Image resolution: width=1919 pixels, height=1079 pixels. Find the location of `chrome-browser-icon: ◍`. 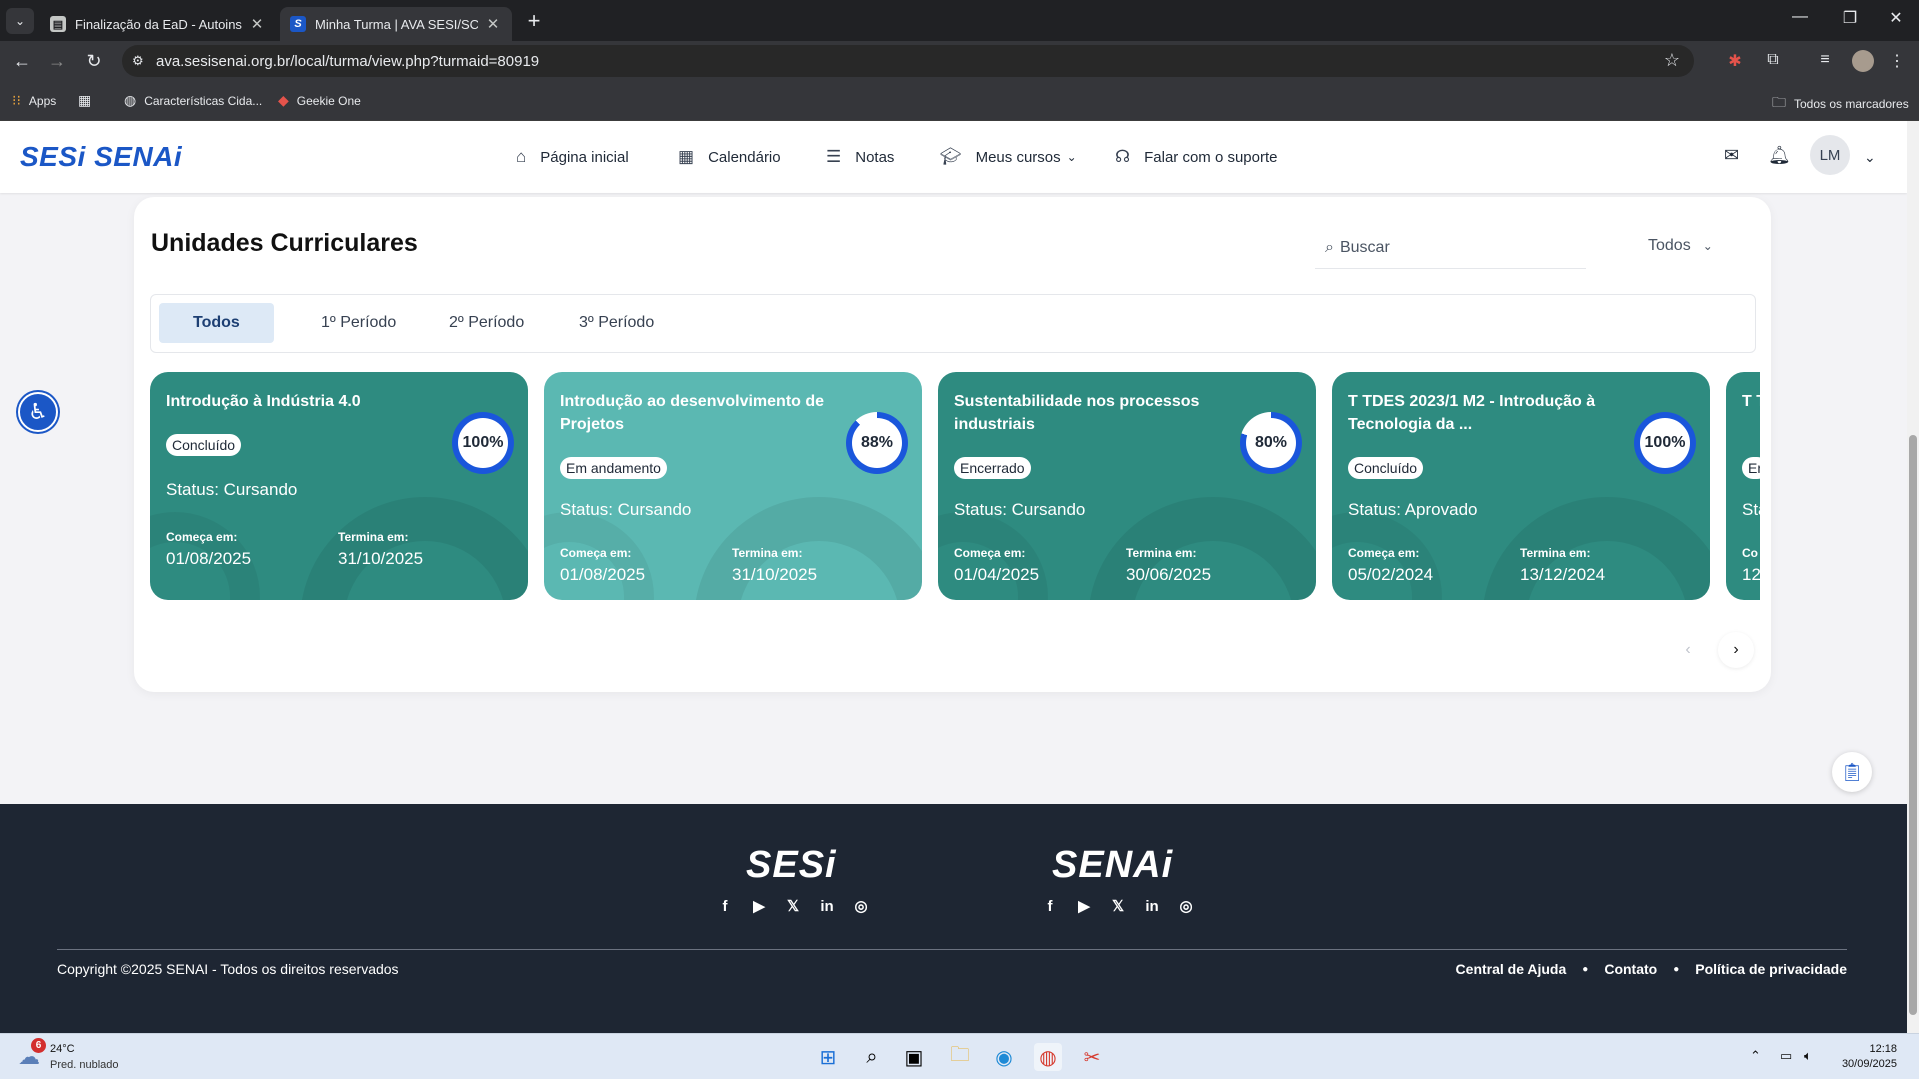

chrome-browser-icon: ◍ is located at coordinates (1048, 1057).